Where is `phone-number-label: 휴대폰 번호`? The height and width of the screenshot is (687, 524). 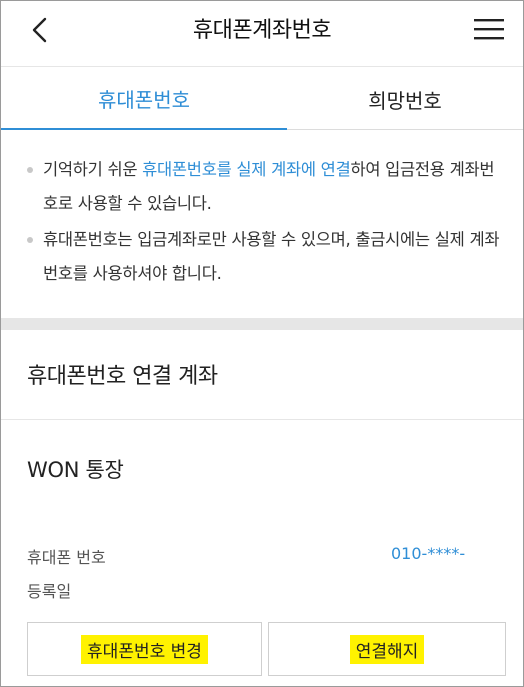
phone-number-label: 휴대폰 번호 is located at coordinates (66, 557).